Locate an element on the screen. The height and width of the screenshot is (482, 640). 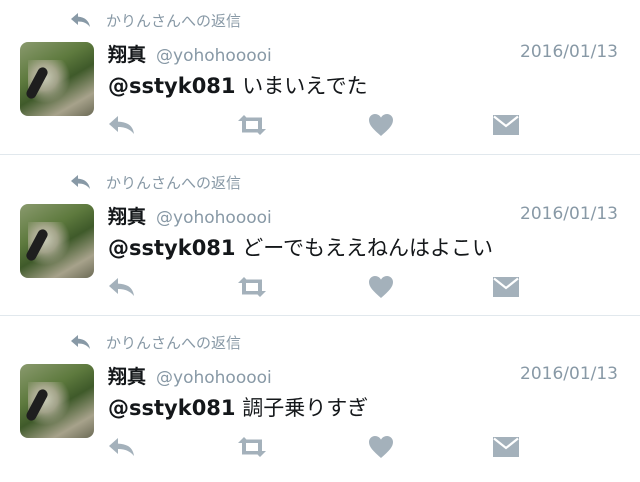
tweet-body: いまいえでた is located at coordinates (301, 86).